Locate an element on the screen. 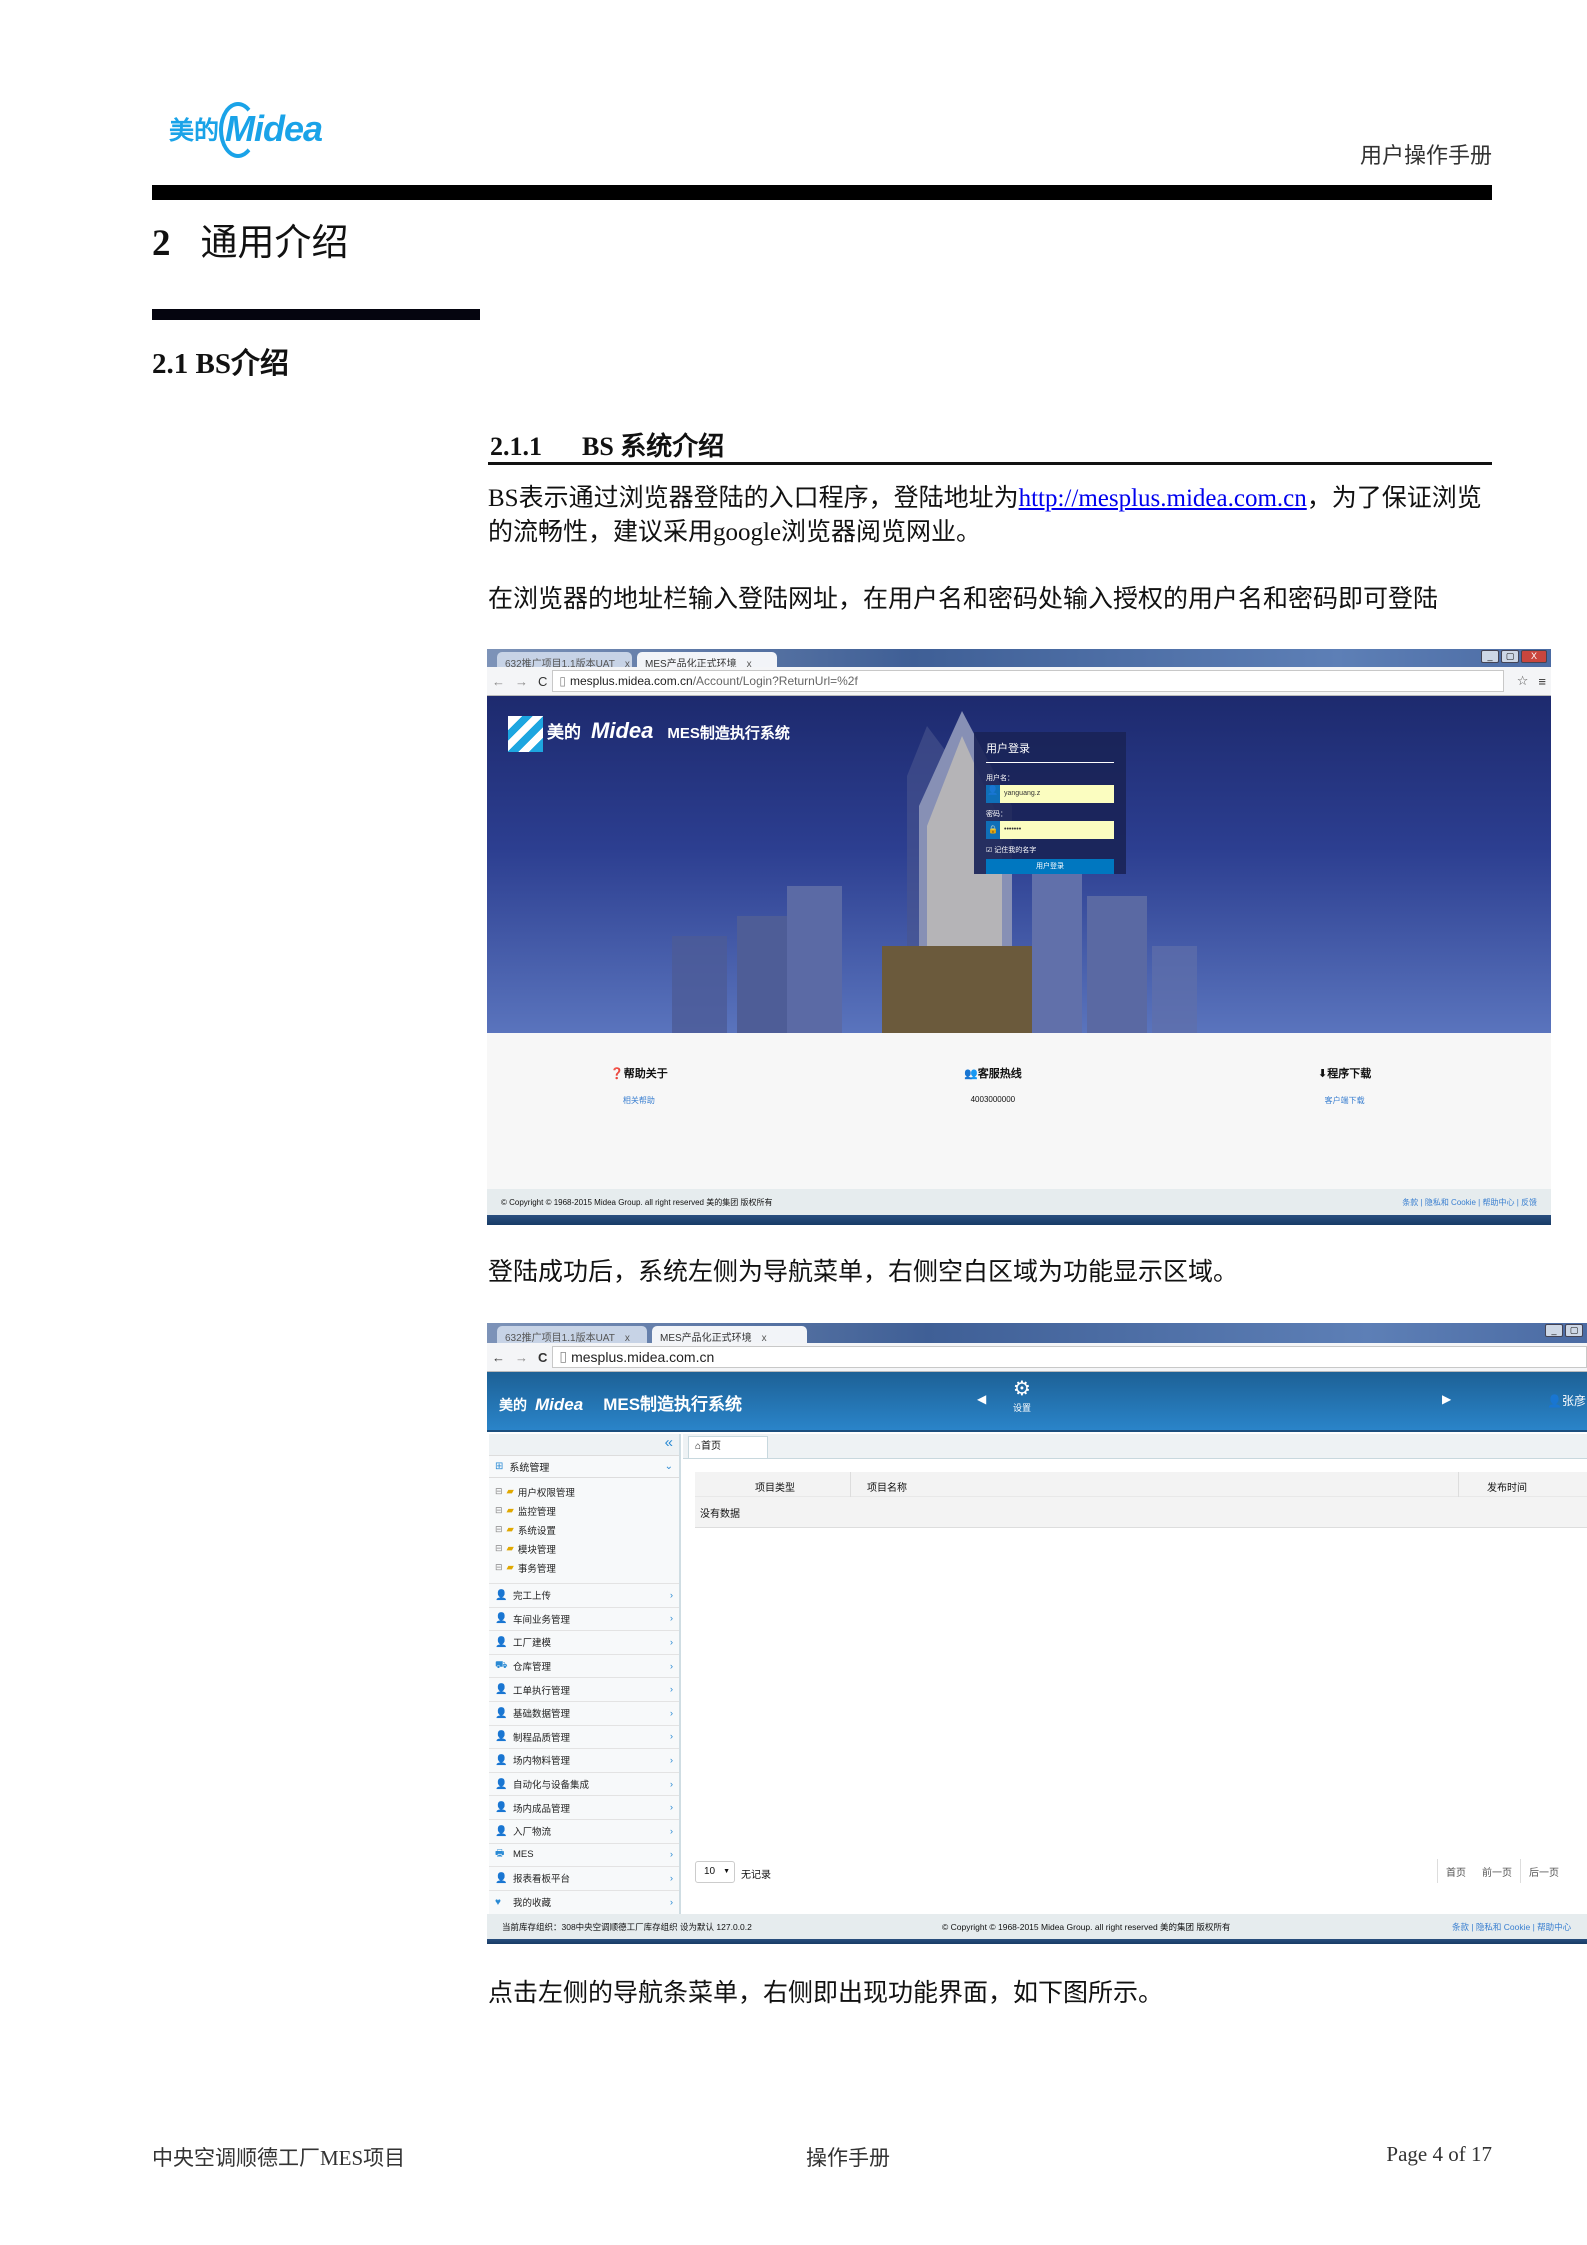 This screenshot has width=1587, height=2245. login-button: 用户登录 is located at coordinates (1050, 866).